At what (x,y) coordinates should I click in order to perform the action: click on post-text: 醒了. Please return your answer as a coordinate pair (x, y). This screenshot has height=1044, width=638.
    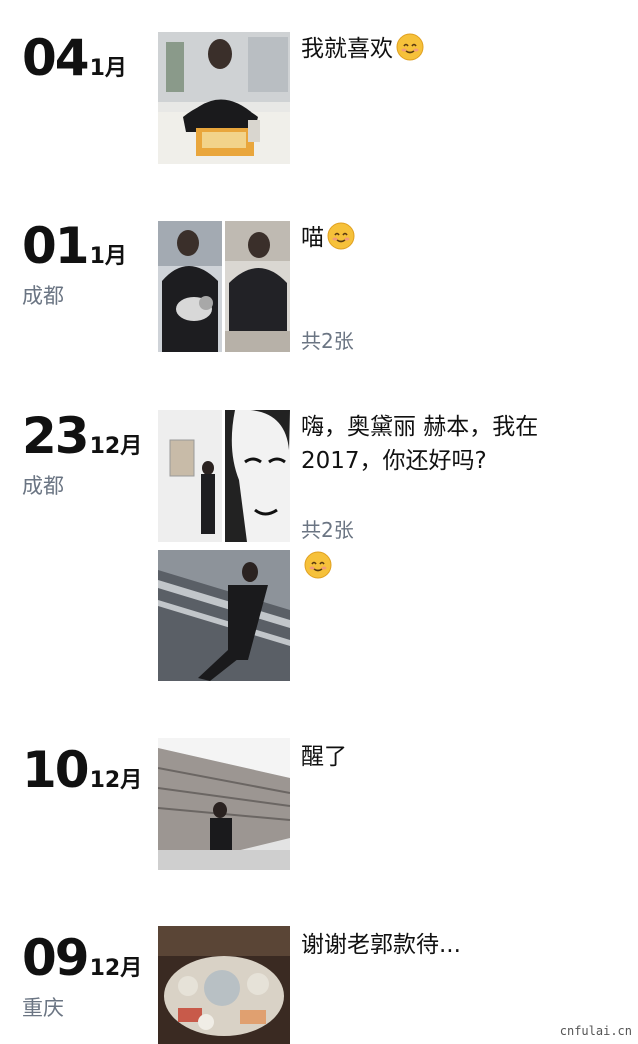
    Looking at the image, I should click on (436, 757).